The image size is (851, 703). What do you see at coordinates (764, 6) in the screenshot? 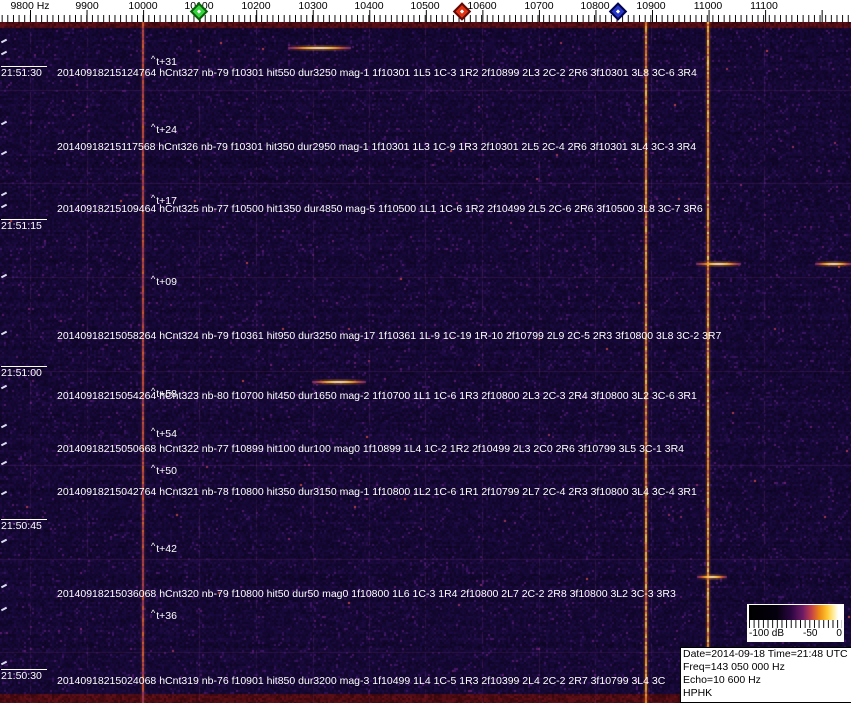
I see `freq-axis-label: 11100` at bounding box center [764, 6].